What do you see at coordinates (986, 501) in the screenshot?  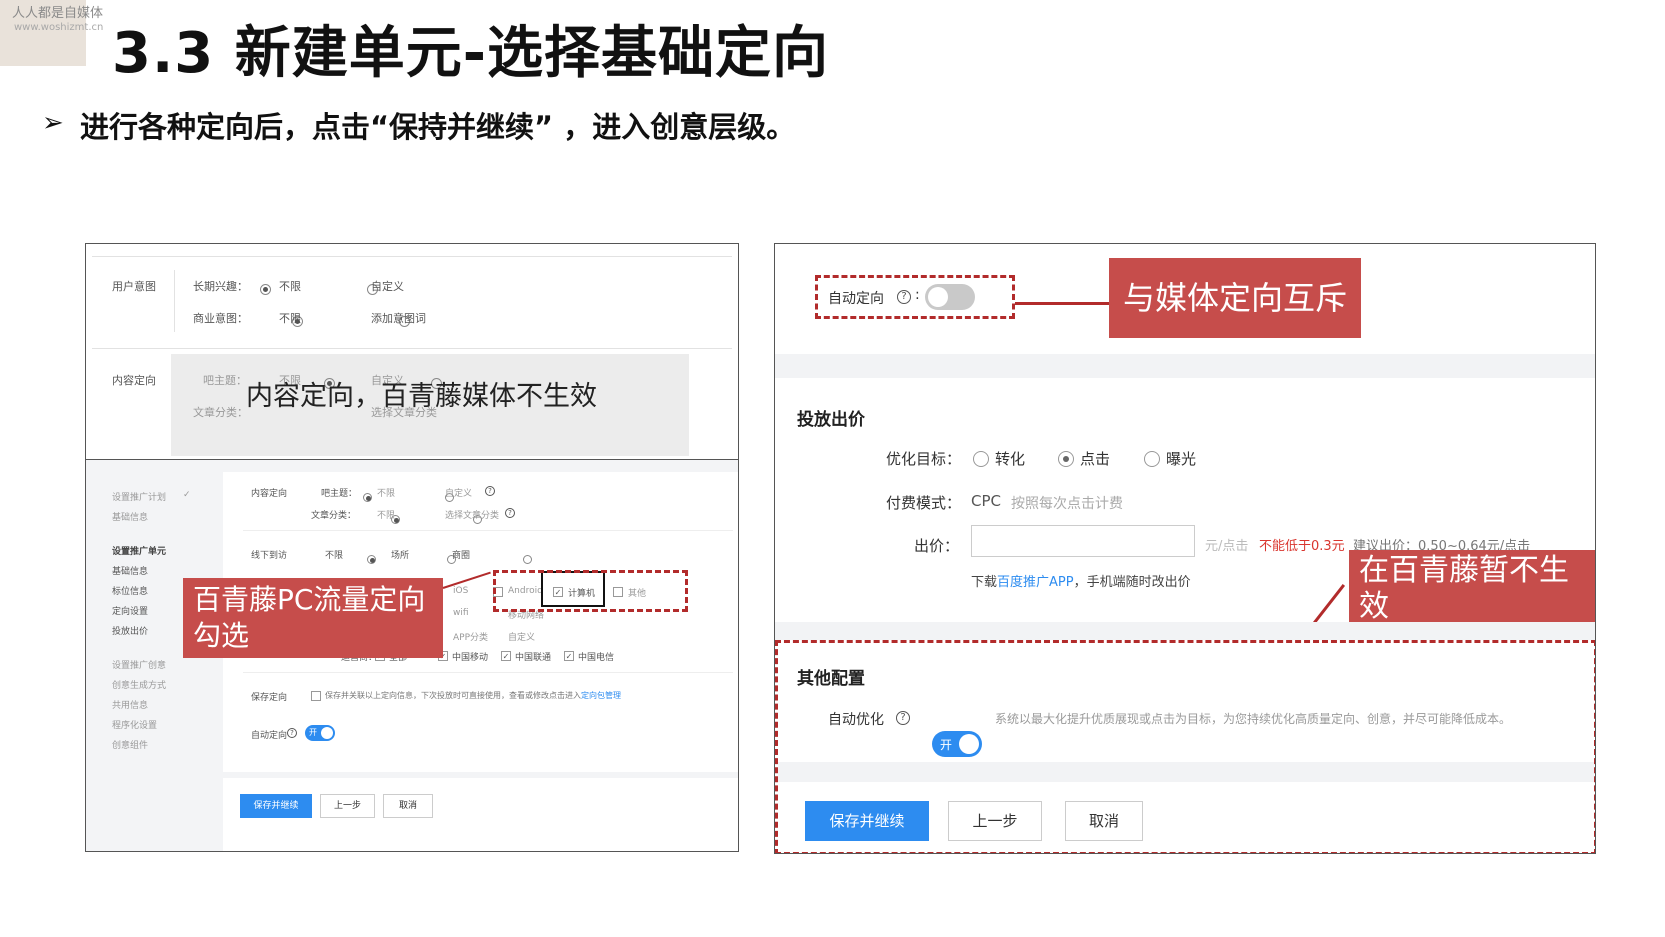 I see `pay-mode-value: CPC` at bounding box center [986, 501].